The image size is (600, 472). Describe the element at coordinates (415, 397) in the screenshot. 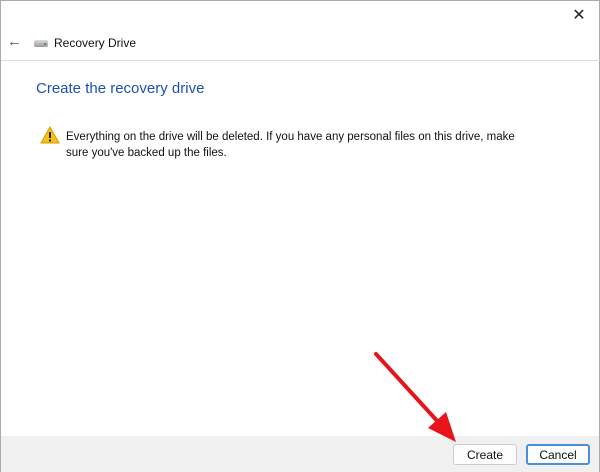

I see `annotation-arrow` at that location.